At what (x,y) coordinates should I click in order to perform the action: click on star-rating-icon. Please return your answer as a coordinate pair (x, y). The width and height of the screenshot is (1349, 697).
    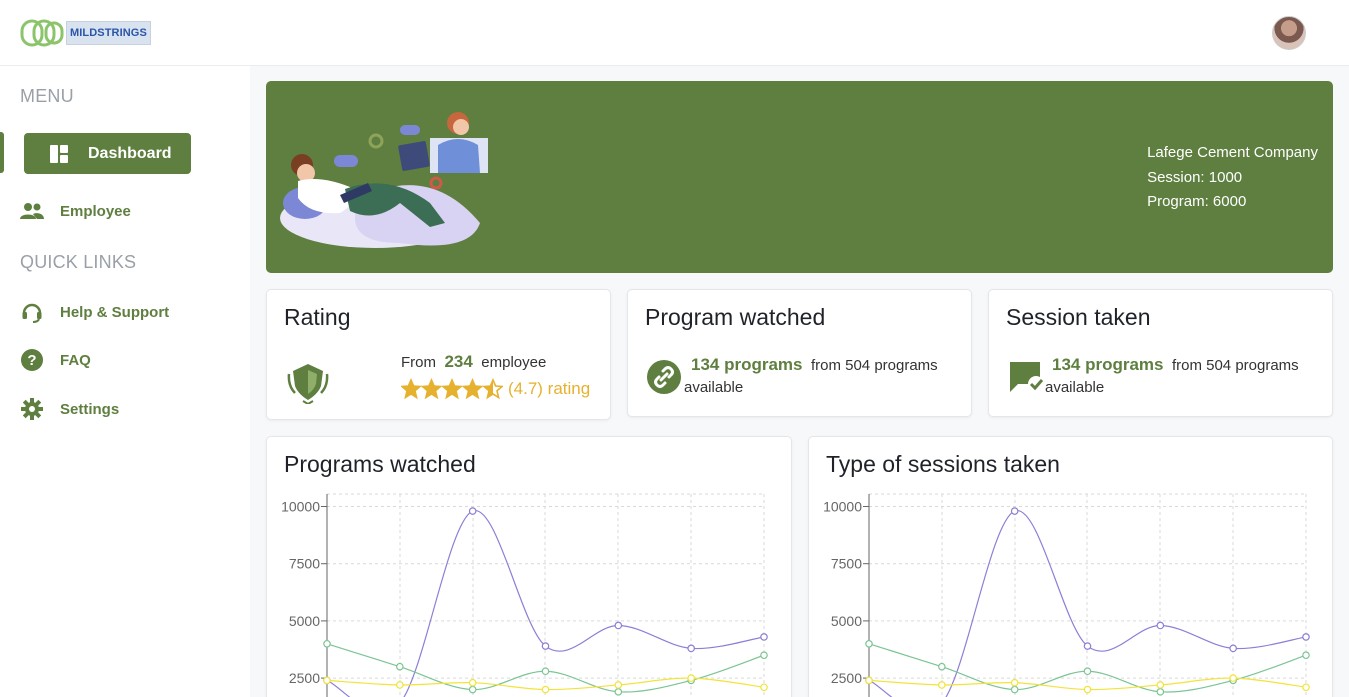
    Looking at the image, I should click on (452, 389).